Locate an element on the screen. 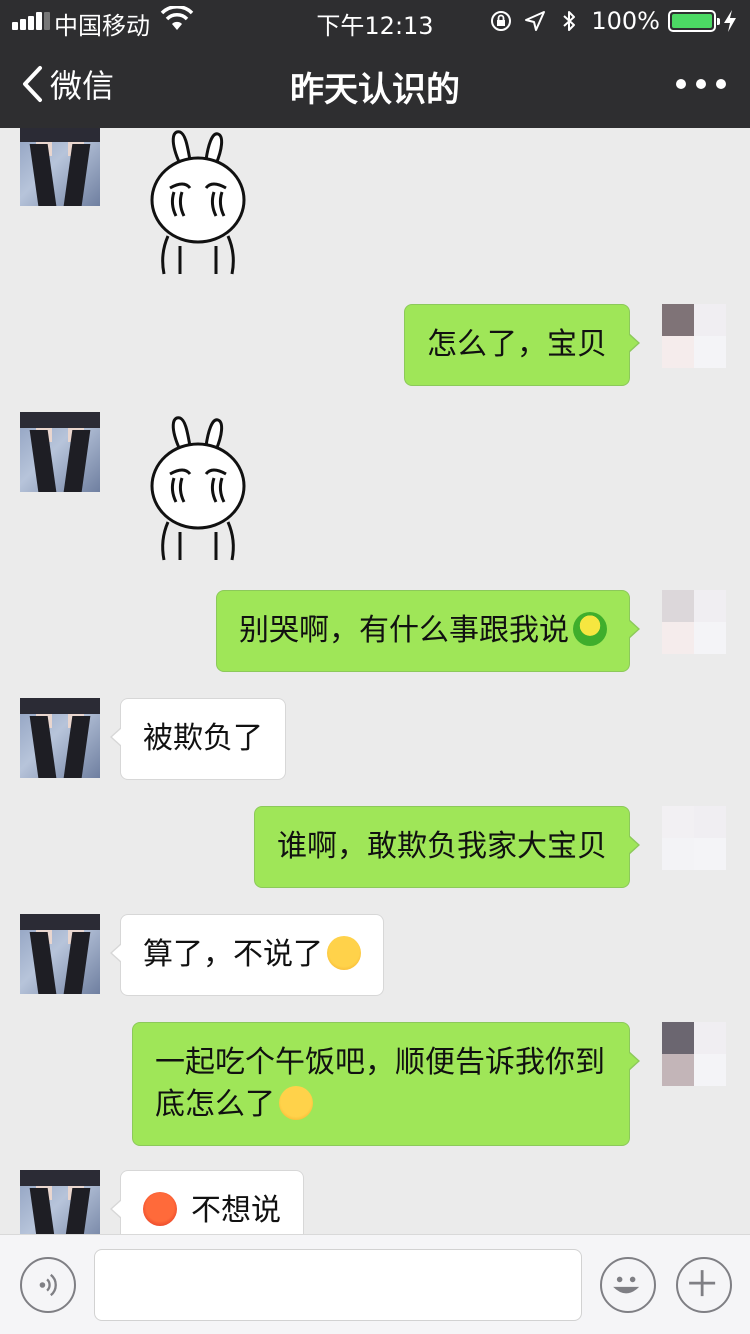 This screenshot has width=750, height=1334. voice-wave-icon is located at coordinates (48, 1285).